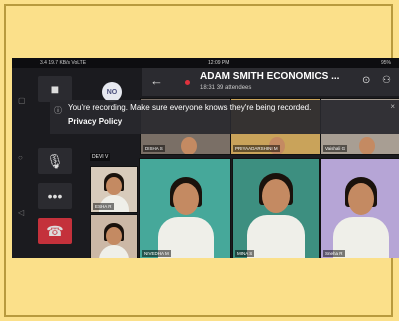 This screenshot has width=399, height=321. I want to click on info-icon: ⓘ, so click(58, 110).